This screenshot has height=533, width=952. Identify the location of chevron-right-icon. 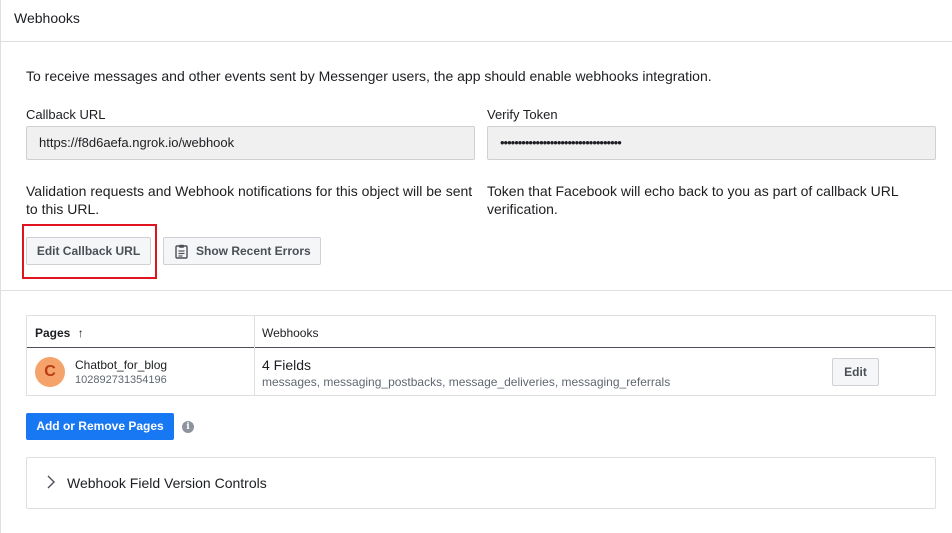
(51, 482).